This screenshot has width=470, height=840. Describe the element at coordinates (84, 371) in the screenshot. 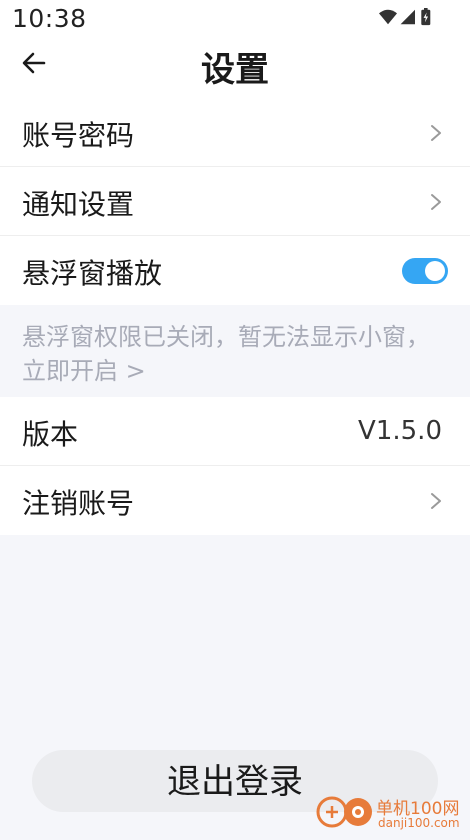

I see `enable-permission-link: 立即开启 >` at that location.